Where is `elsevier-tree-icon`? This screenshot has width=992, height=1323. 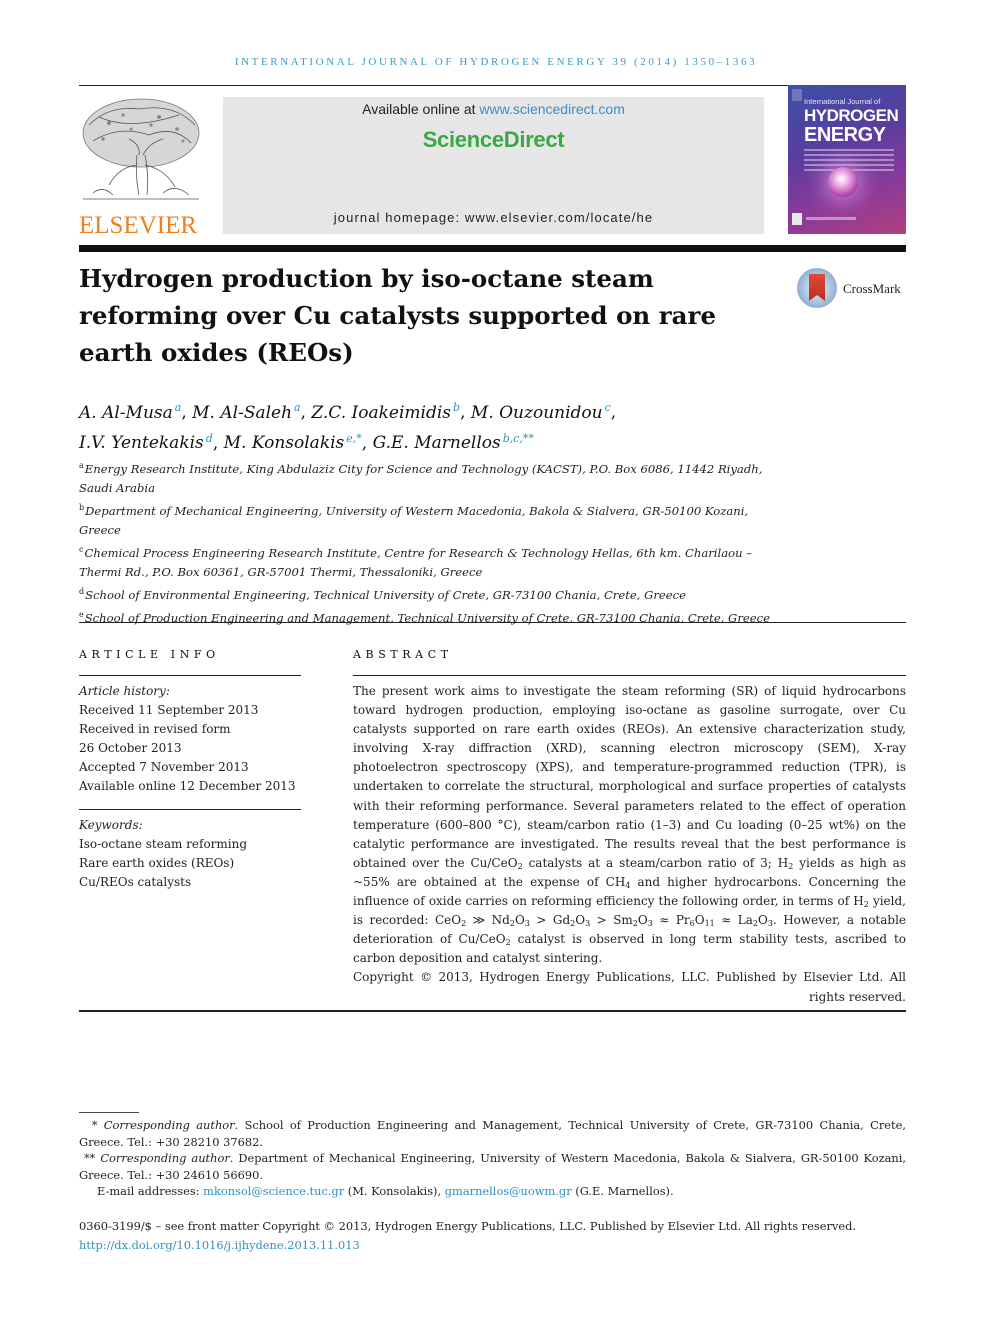 elsevier-tree-icon is located at coordinates (141, 149).